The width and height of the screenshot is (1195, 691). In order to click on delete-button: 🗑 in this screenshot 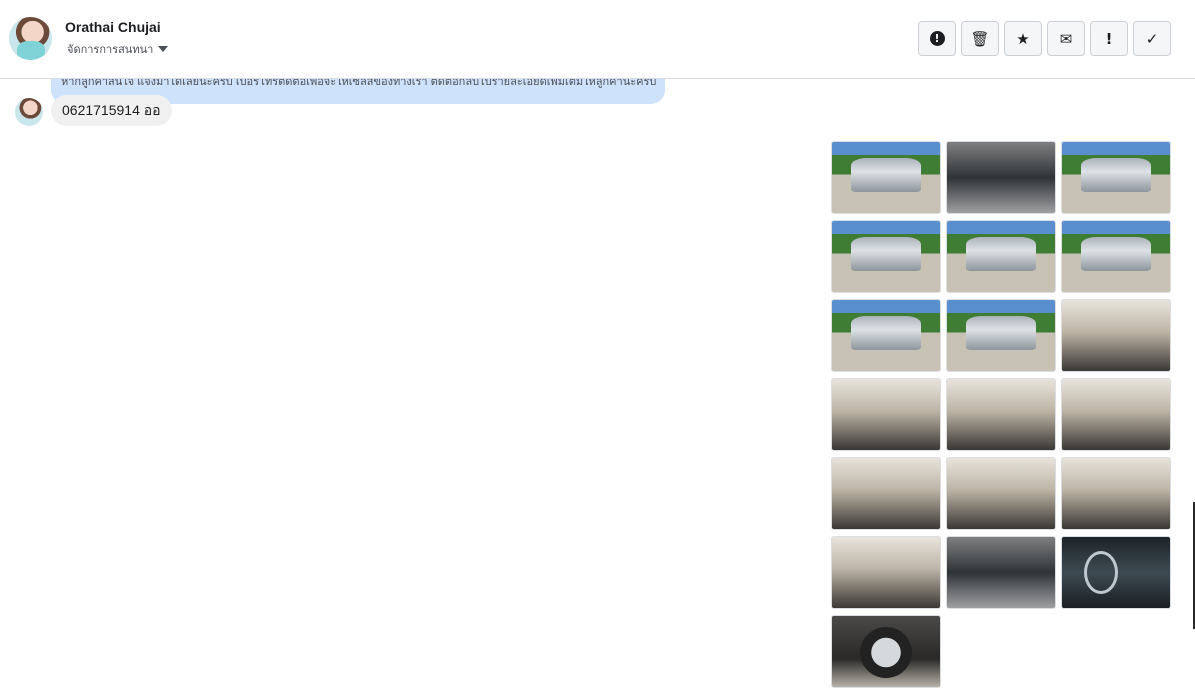, I will do `click(980, 38)`.